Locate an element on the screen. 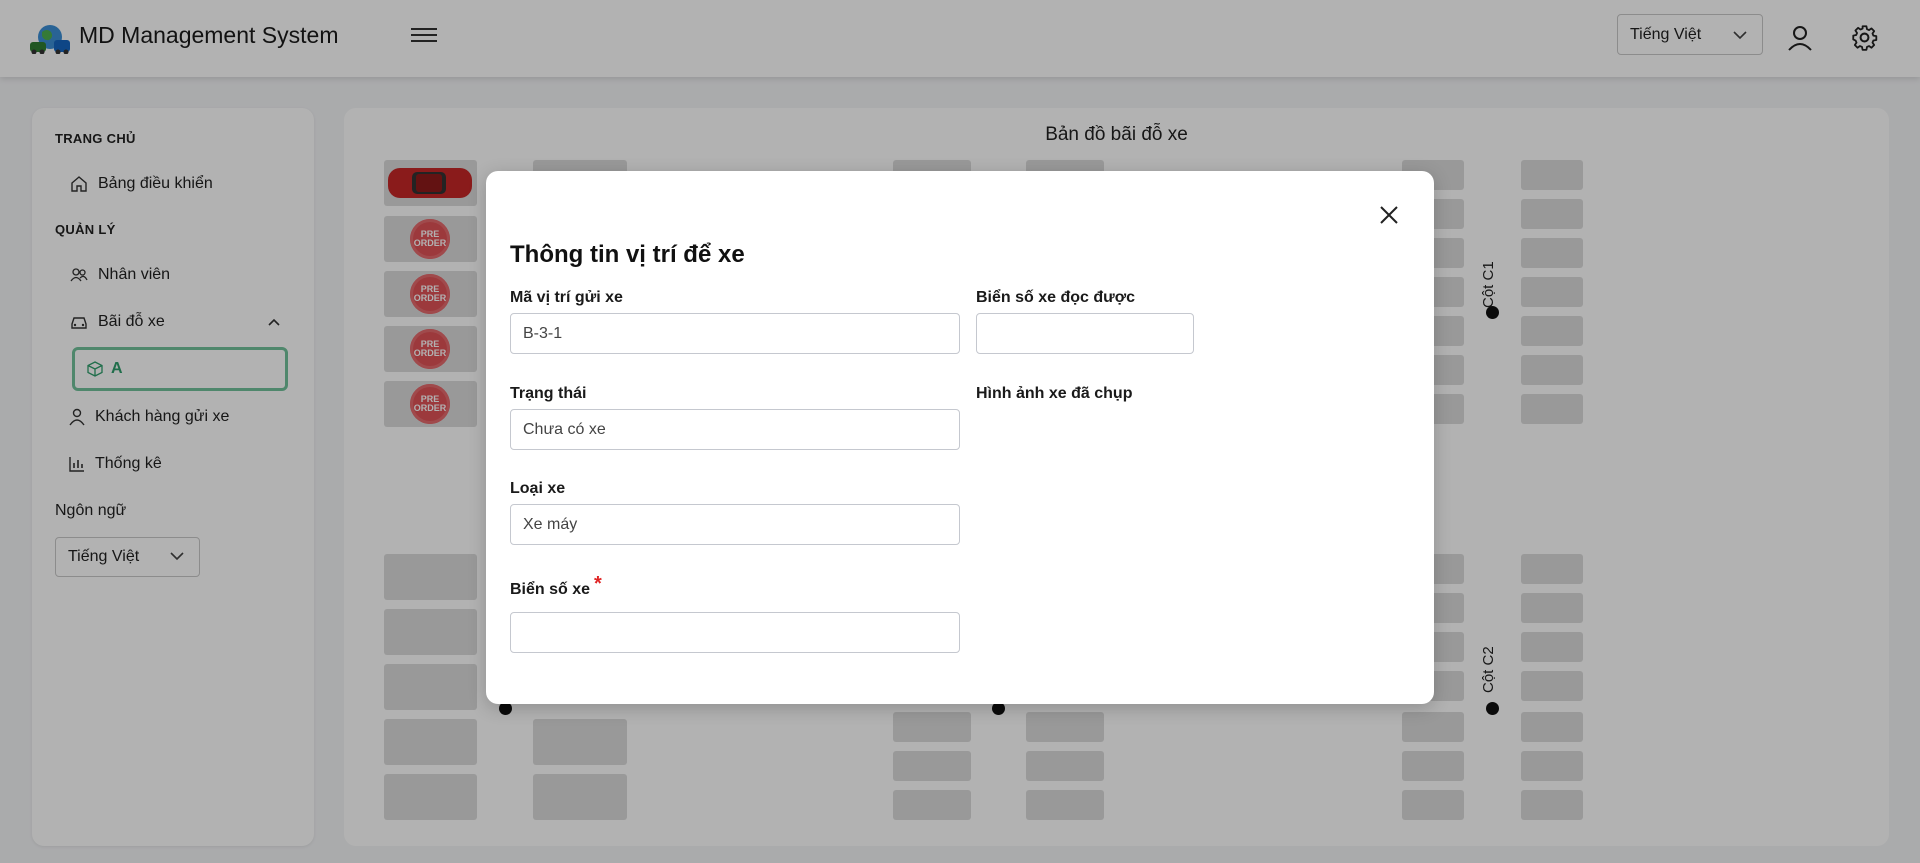 Image resolution: width=1920 pixels, height=863 pixels. plate-number-label-text: Biển số xe is located at coordinates (550, 589).